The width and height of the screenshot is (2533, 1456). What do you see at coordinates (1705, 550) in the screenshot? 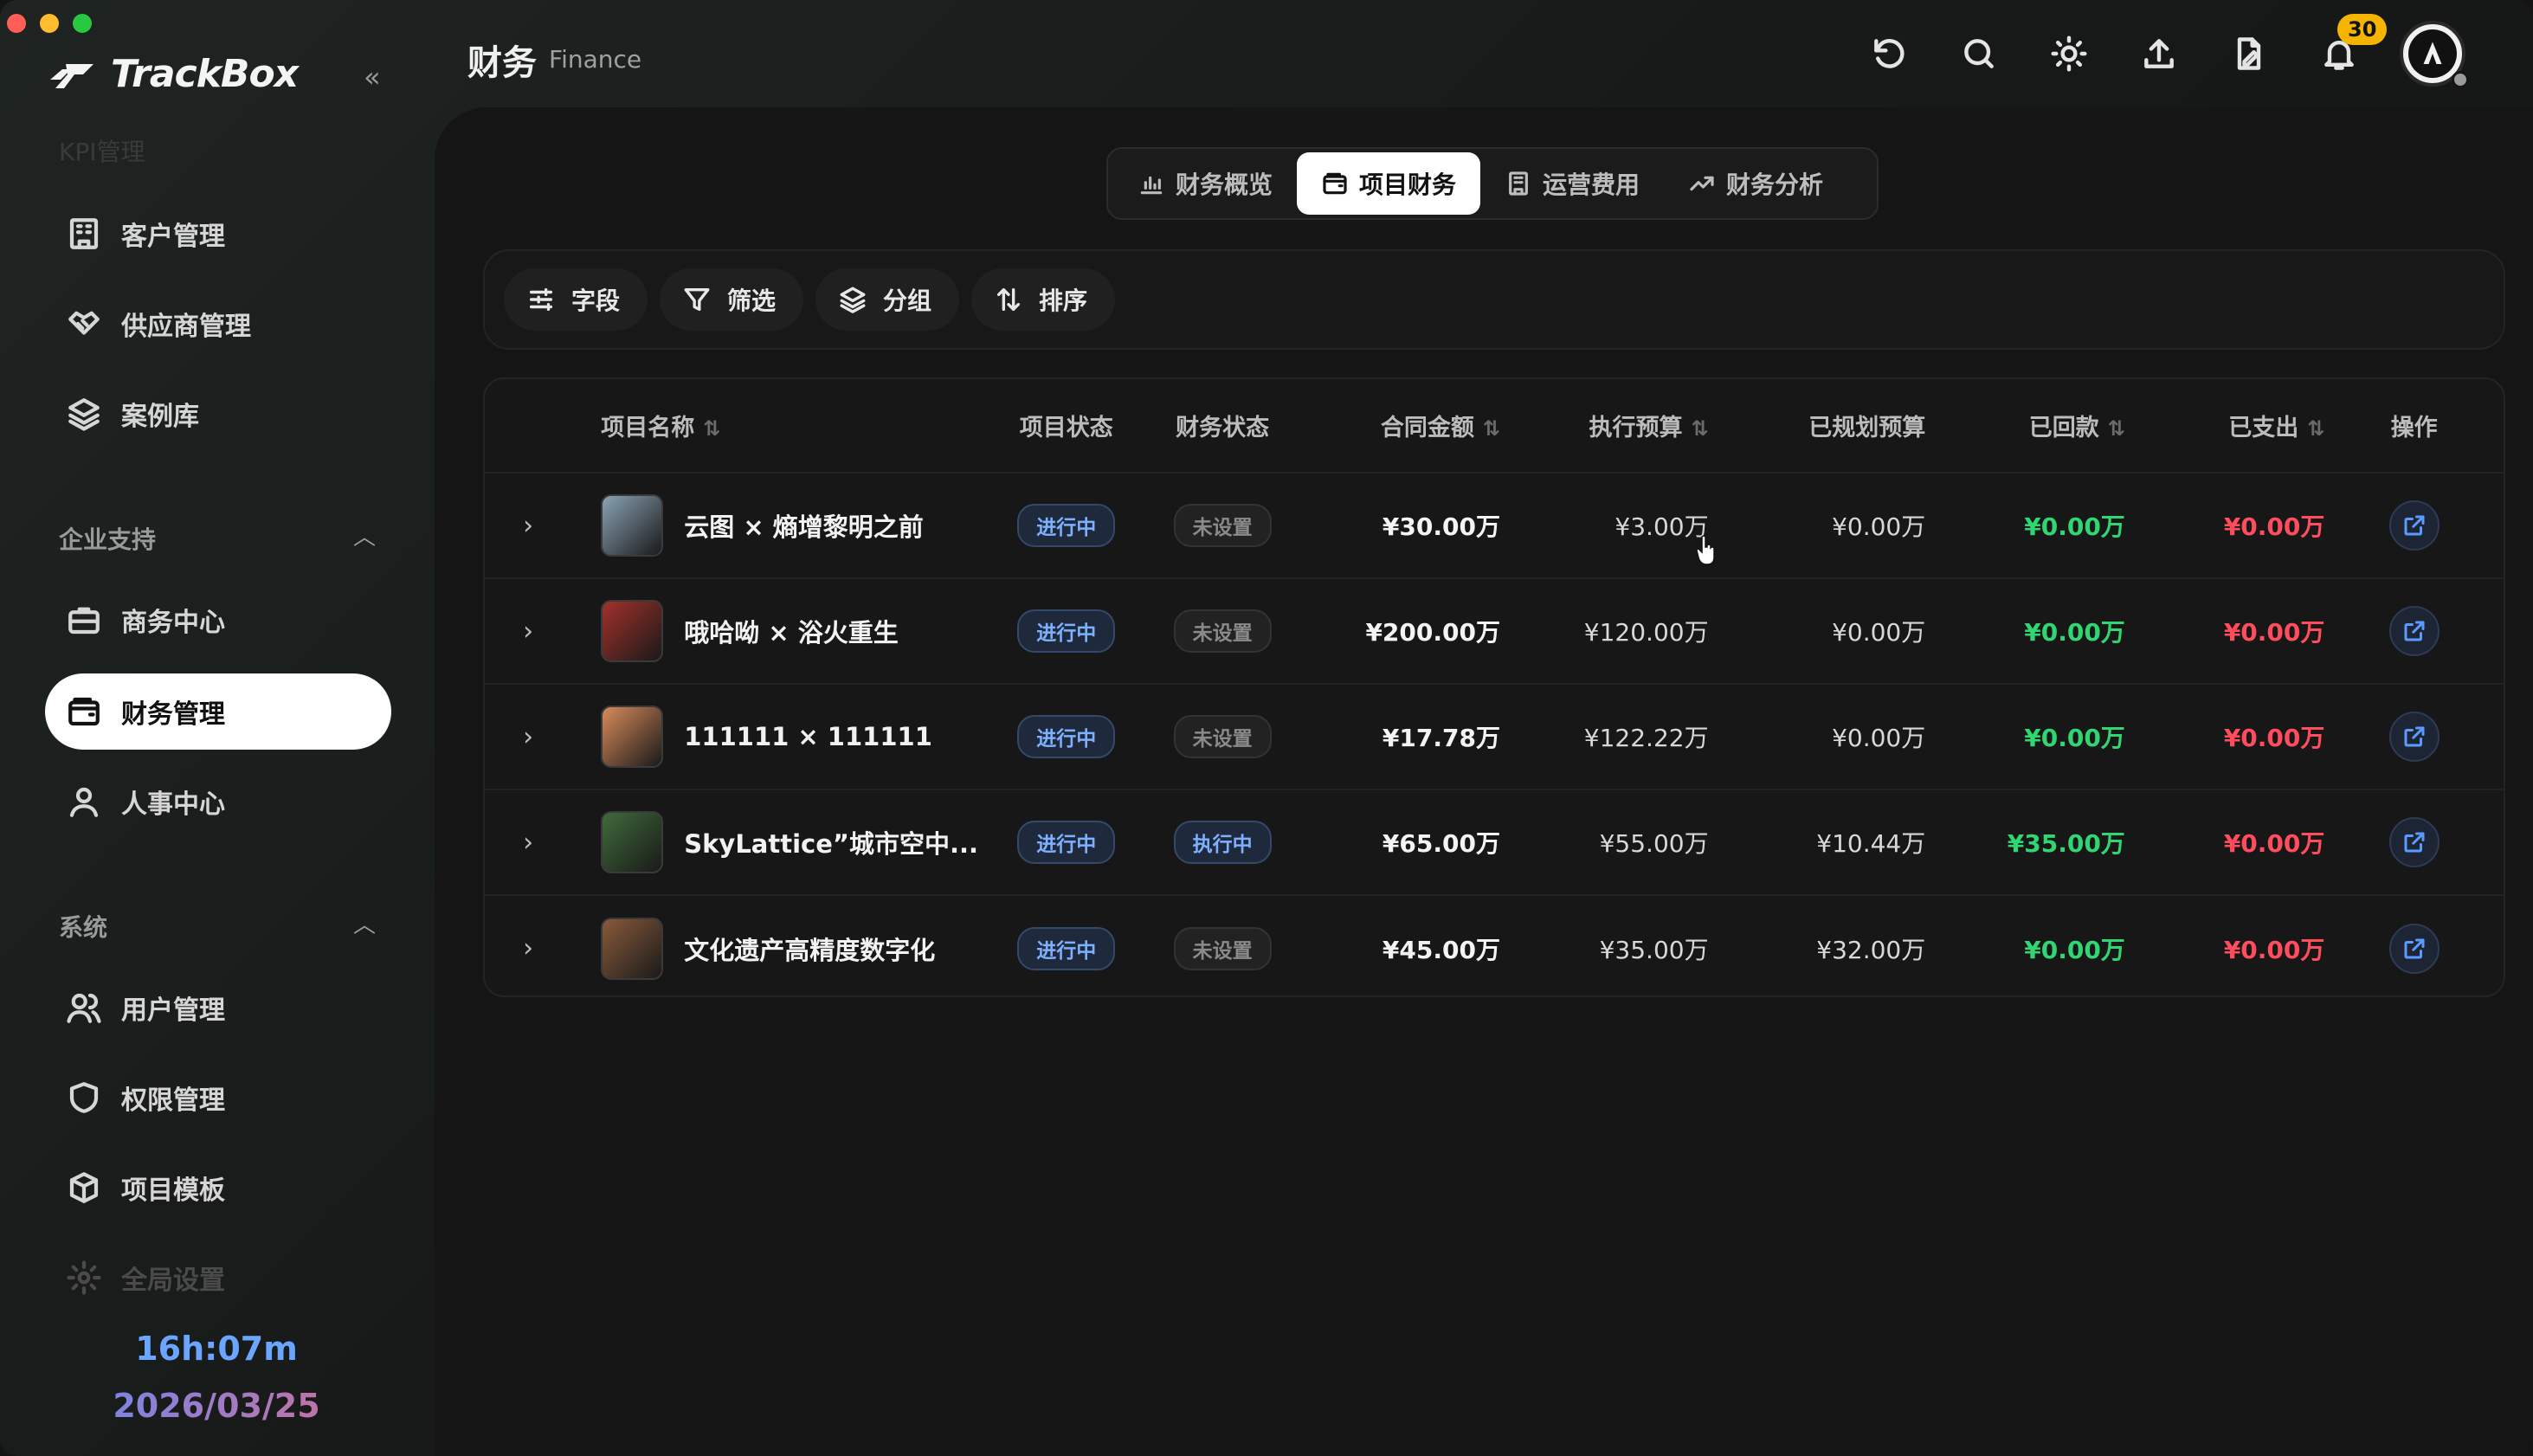
I see `mouse-cursor-icon` at bounding box center [1705, 550].